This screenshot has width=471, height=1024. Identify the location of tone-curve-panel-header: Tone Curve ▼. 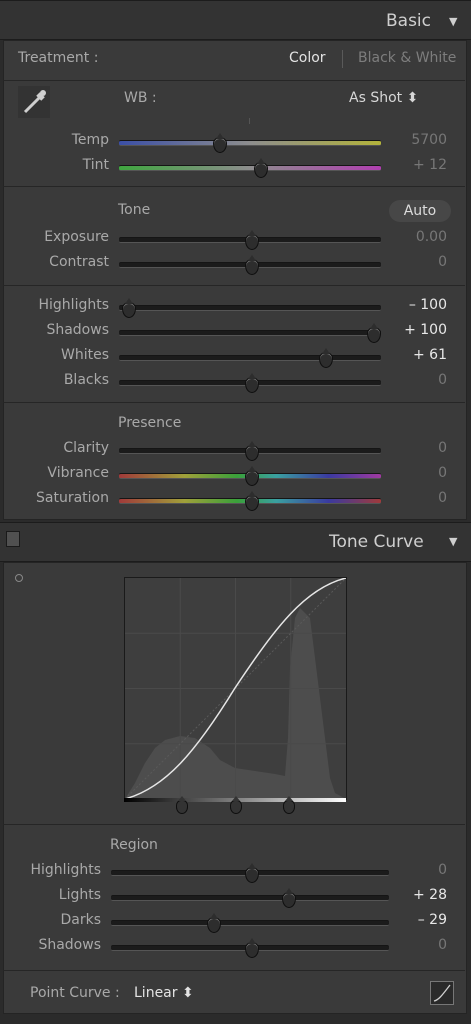
(235, 542).